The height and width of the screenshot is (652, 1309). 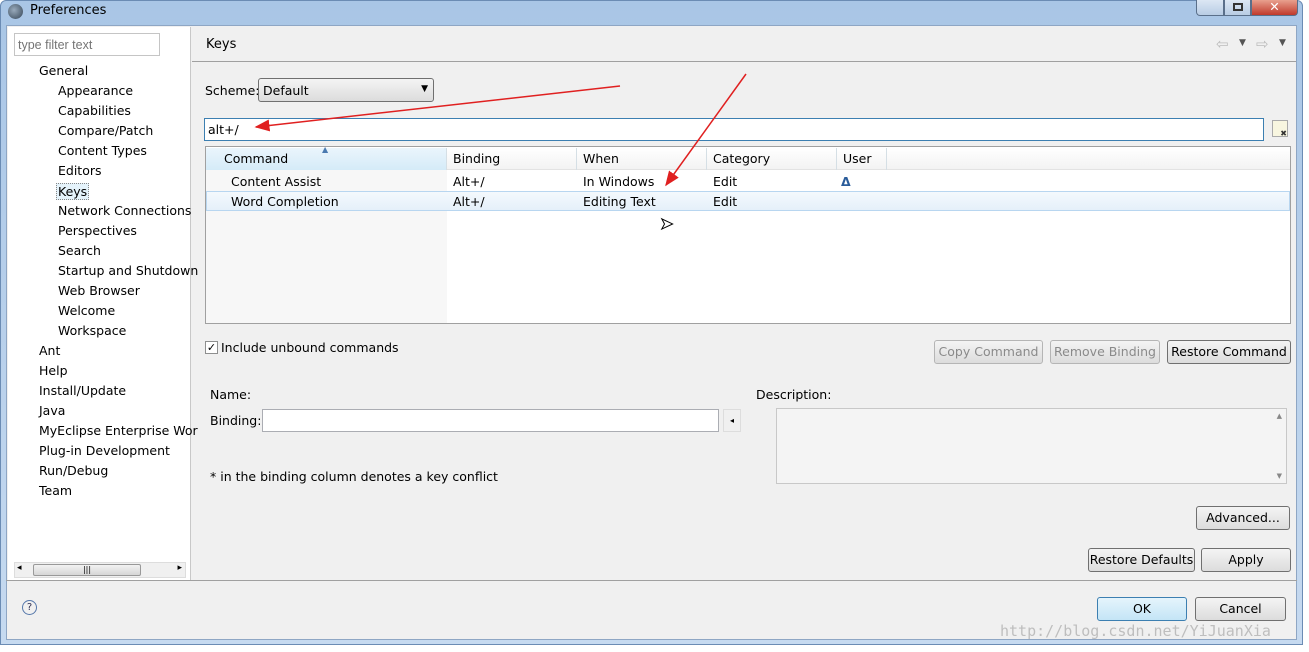 I want to click on annotation-arrows, so click(x=500, y=130).